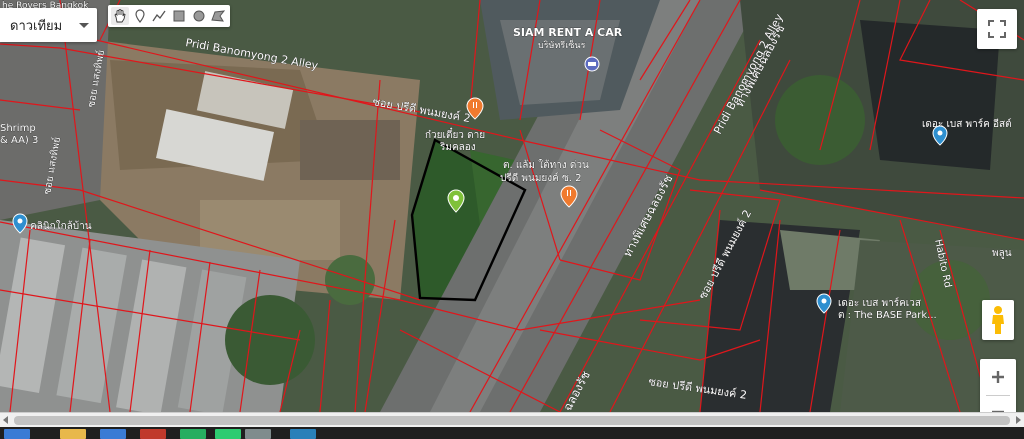  Describe the element at coordinates (169, 16) in the screenshot. I see `drawing-toolbar` at that location.